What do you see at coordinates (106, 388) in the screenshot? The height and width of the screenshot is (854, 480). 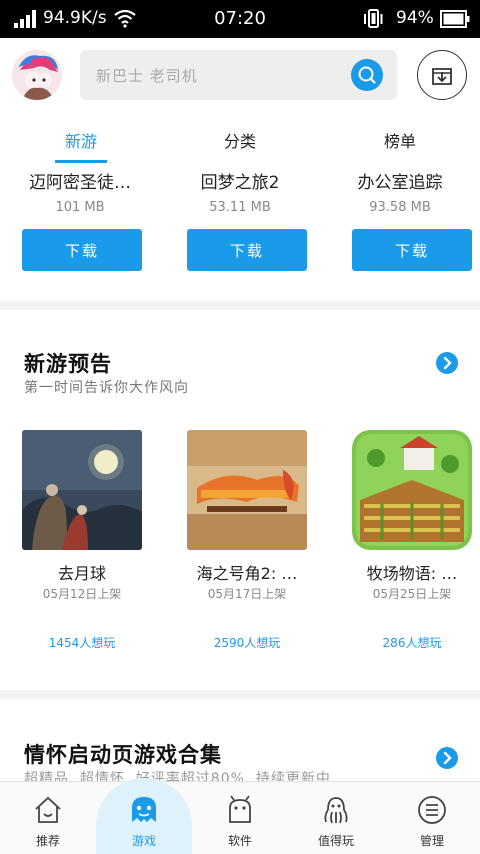 I see `section-subtitle: 第一时间告诉你大作风向` at bounding box center [106, 388].